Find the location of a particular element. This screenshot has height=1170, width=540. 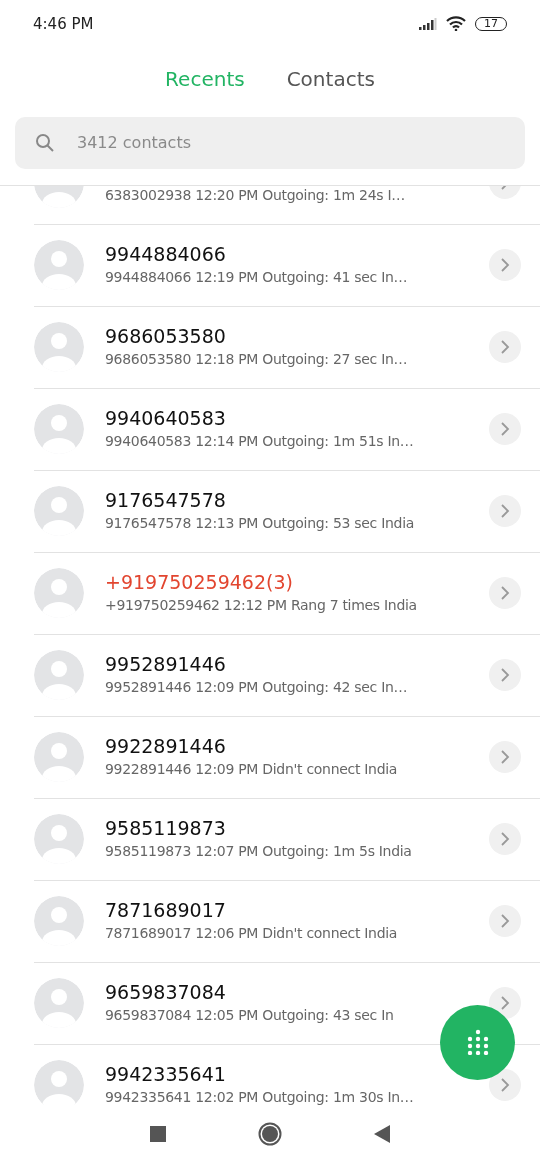

caller-number: 9940640583 is located at coordinates (166, 418).